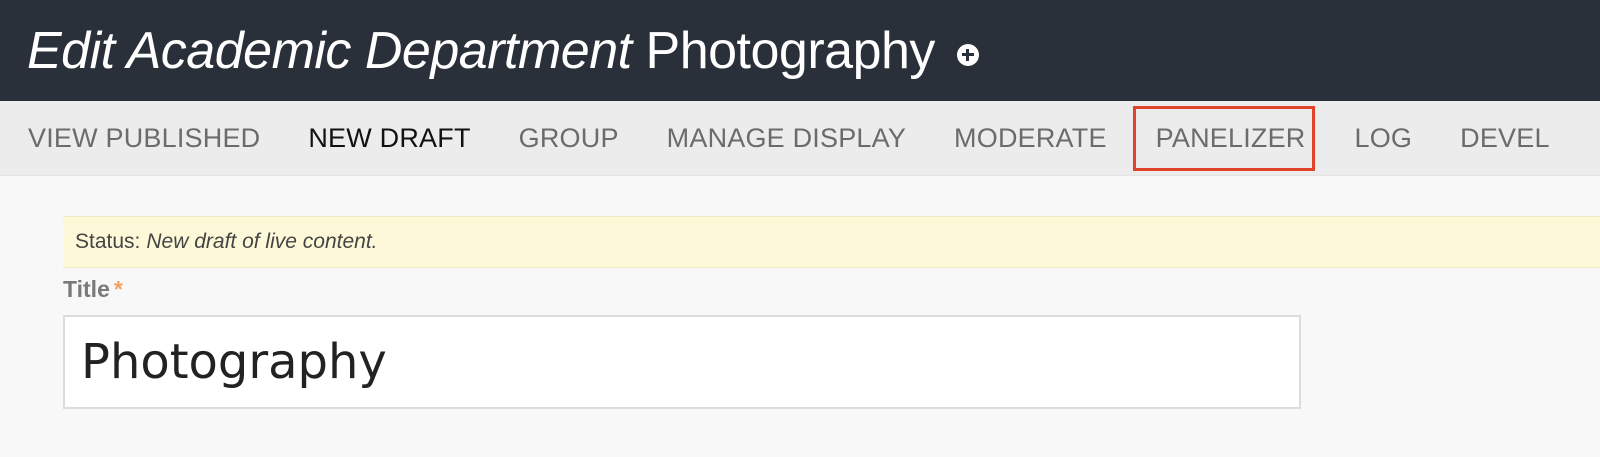 This screenshot has height=457, width=1600. Describe the element at coordinates (790, 50) in the screenshot. I see `page-title-name: Photography` at that location.